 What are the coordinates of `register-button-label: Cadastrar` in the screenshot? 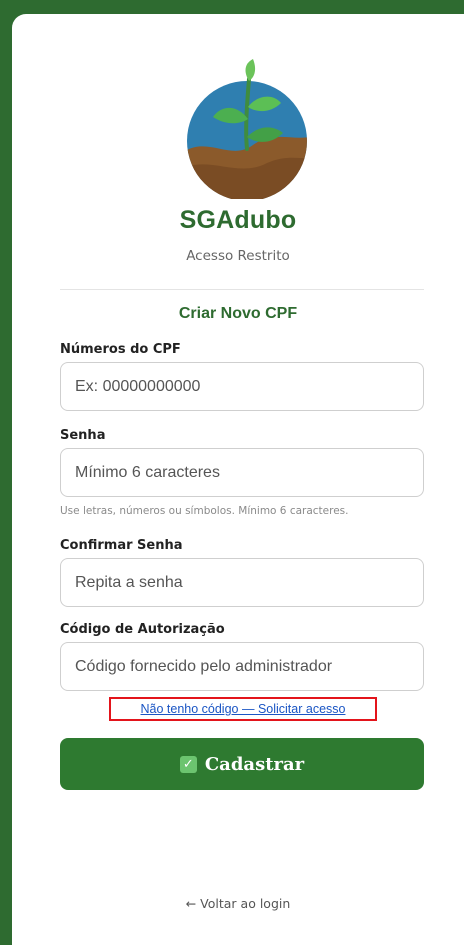 It's located at (254, 764).